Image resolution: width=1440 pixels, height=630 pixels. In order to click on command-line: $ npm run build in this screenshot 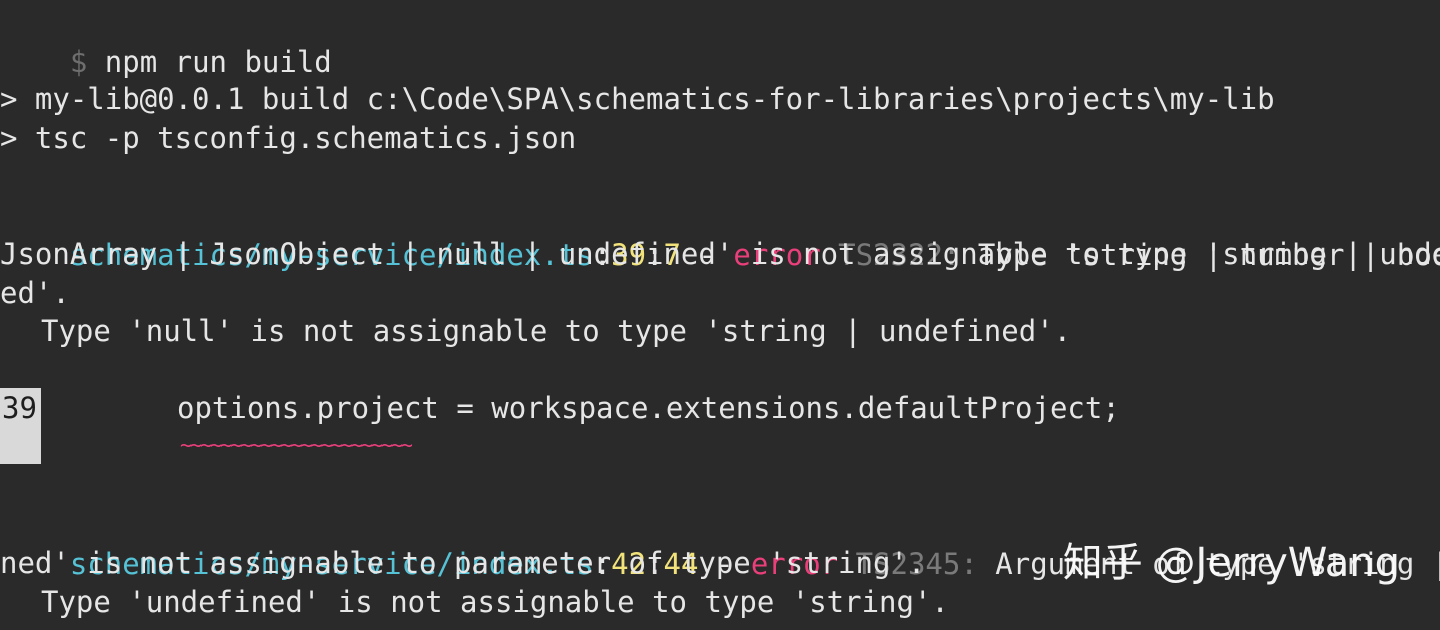, I will do `click(166, 40)`.